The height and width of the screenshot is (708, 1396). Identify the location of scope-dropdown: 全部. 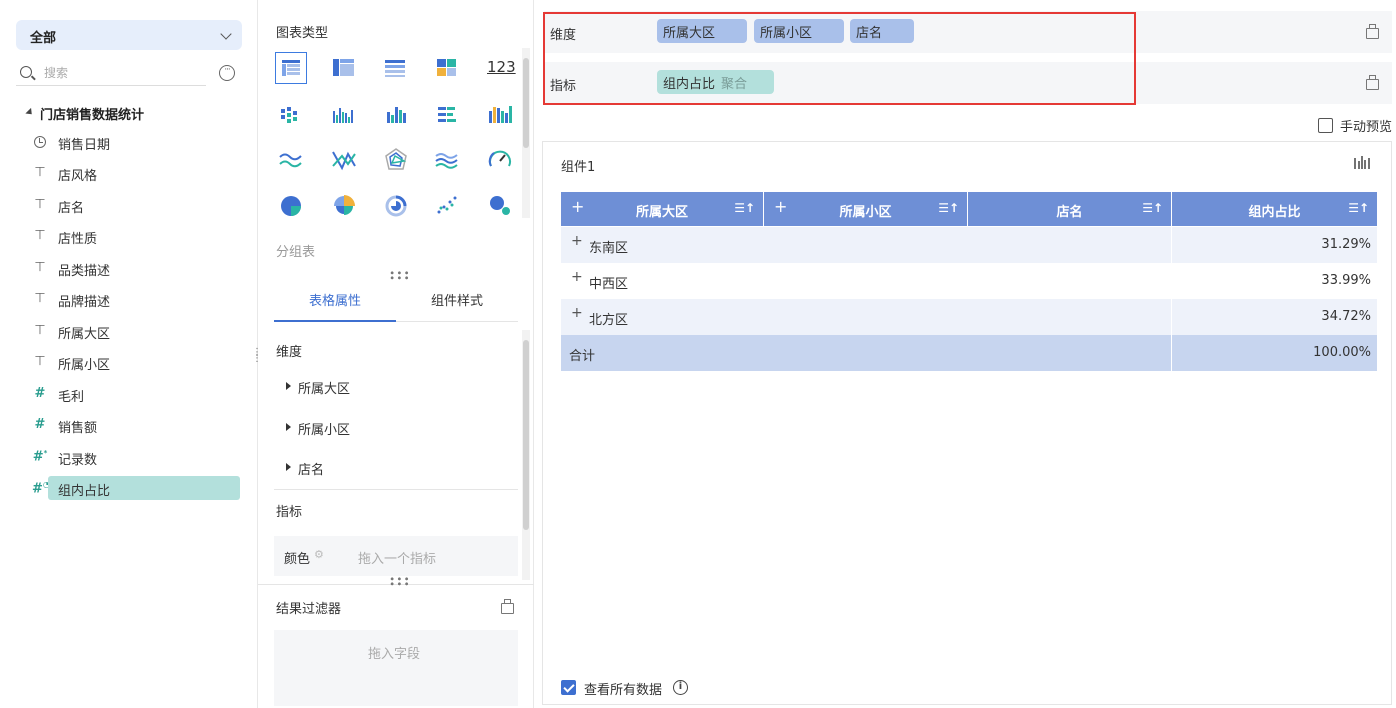
(129, 35).